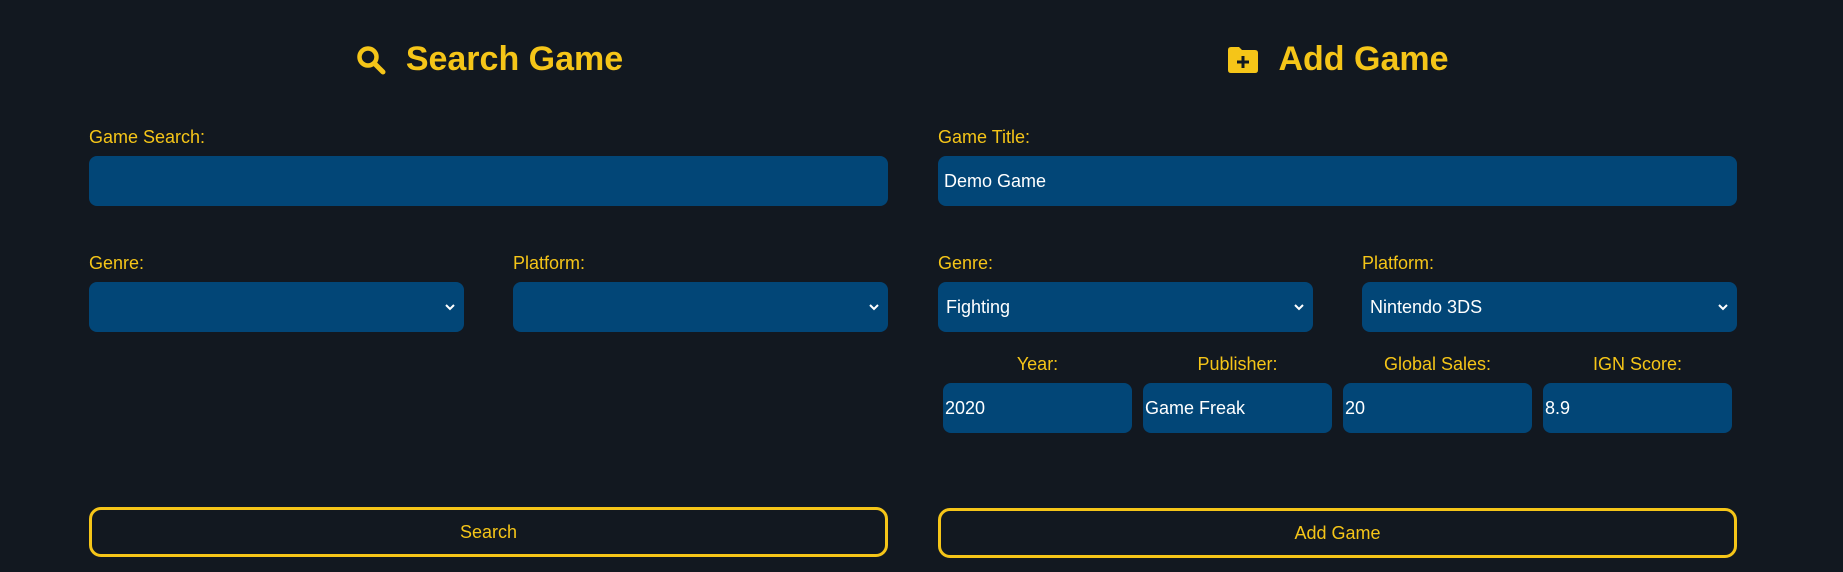 This screenshot has height=572, width=1843. What do you see at coordinates (1426, 307) in the screenshot?
I see `add-platform-value: Nintendo 3DS` at bounding box center [1426, 307].